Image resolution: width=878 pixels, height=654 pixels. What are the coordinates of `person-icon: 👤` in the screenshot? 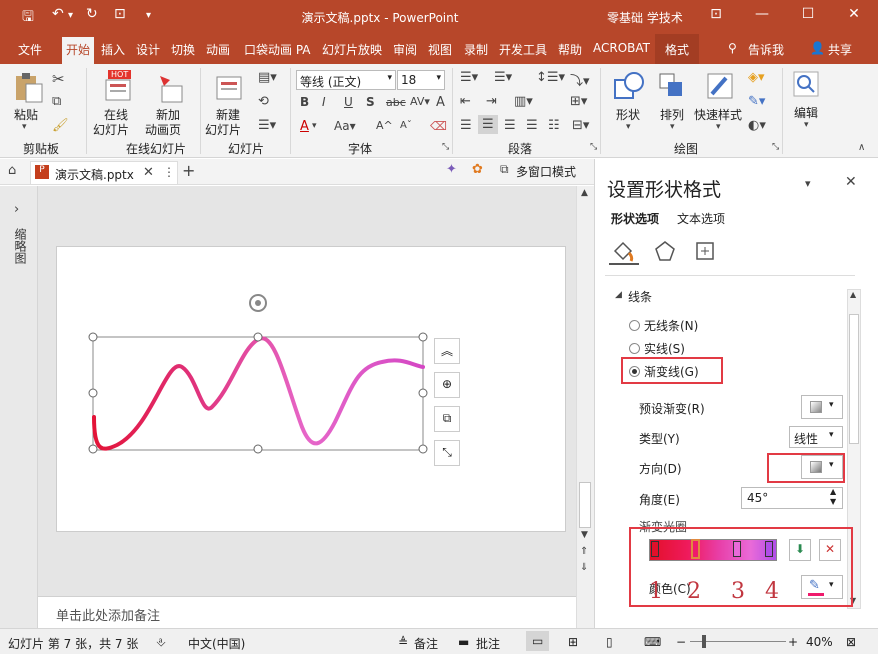 It's located at (817, 48).